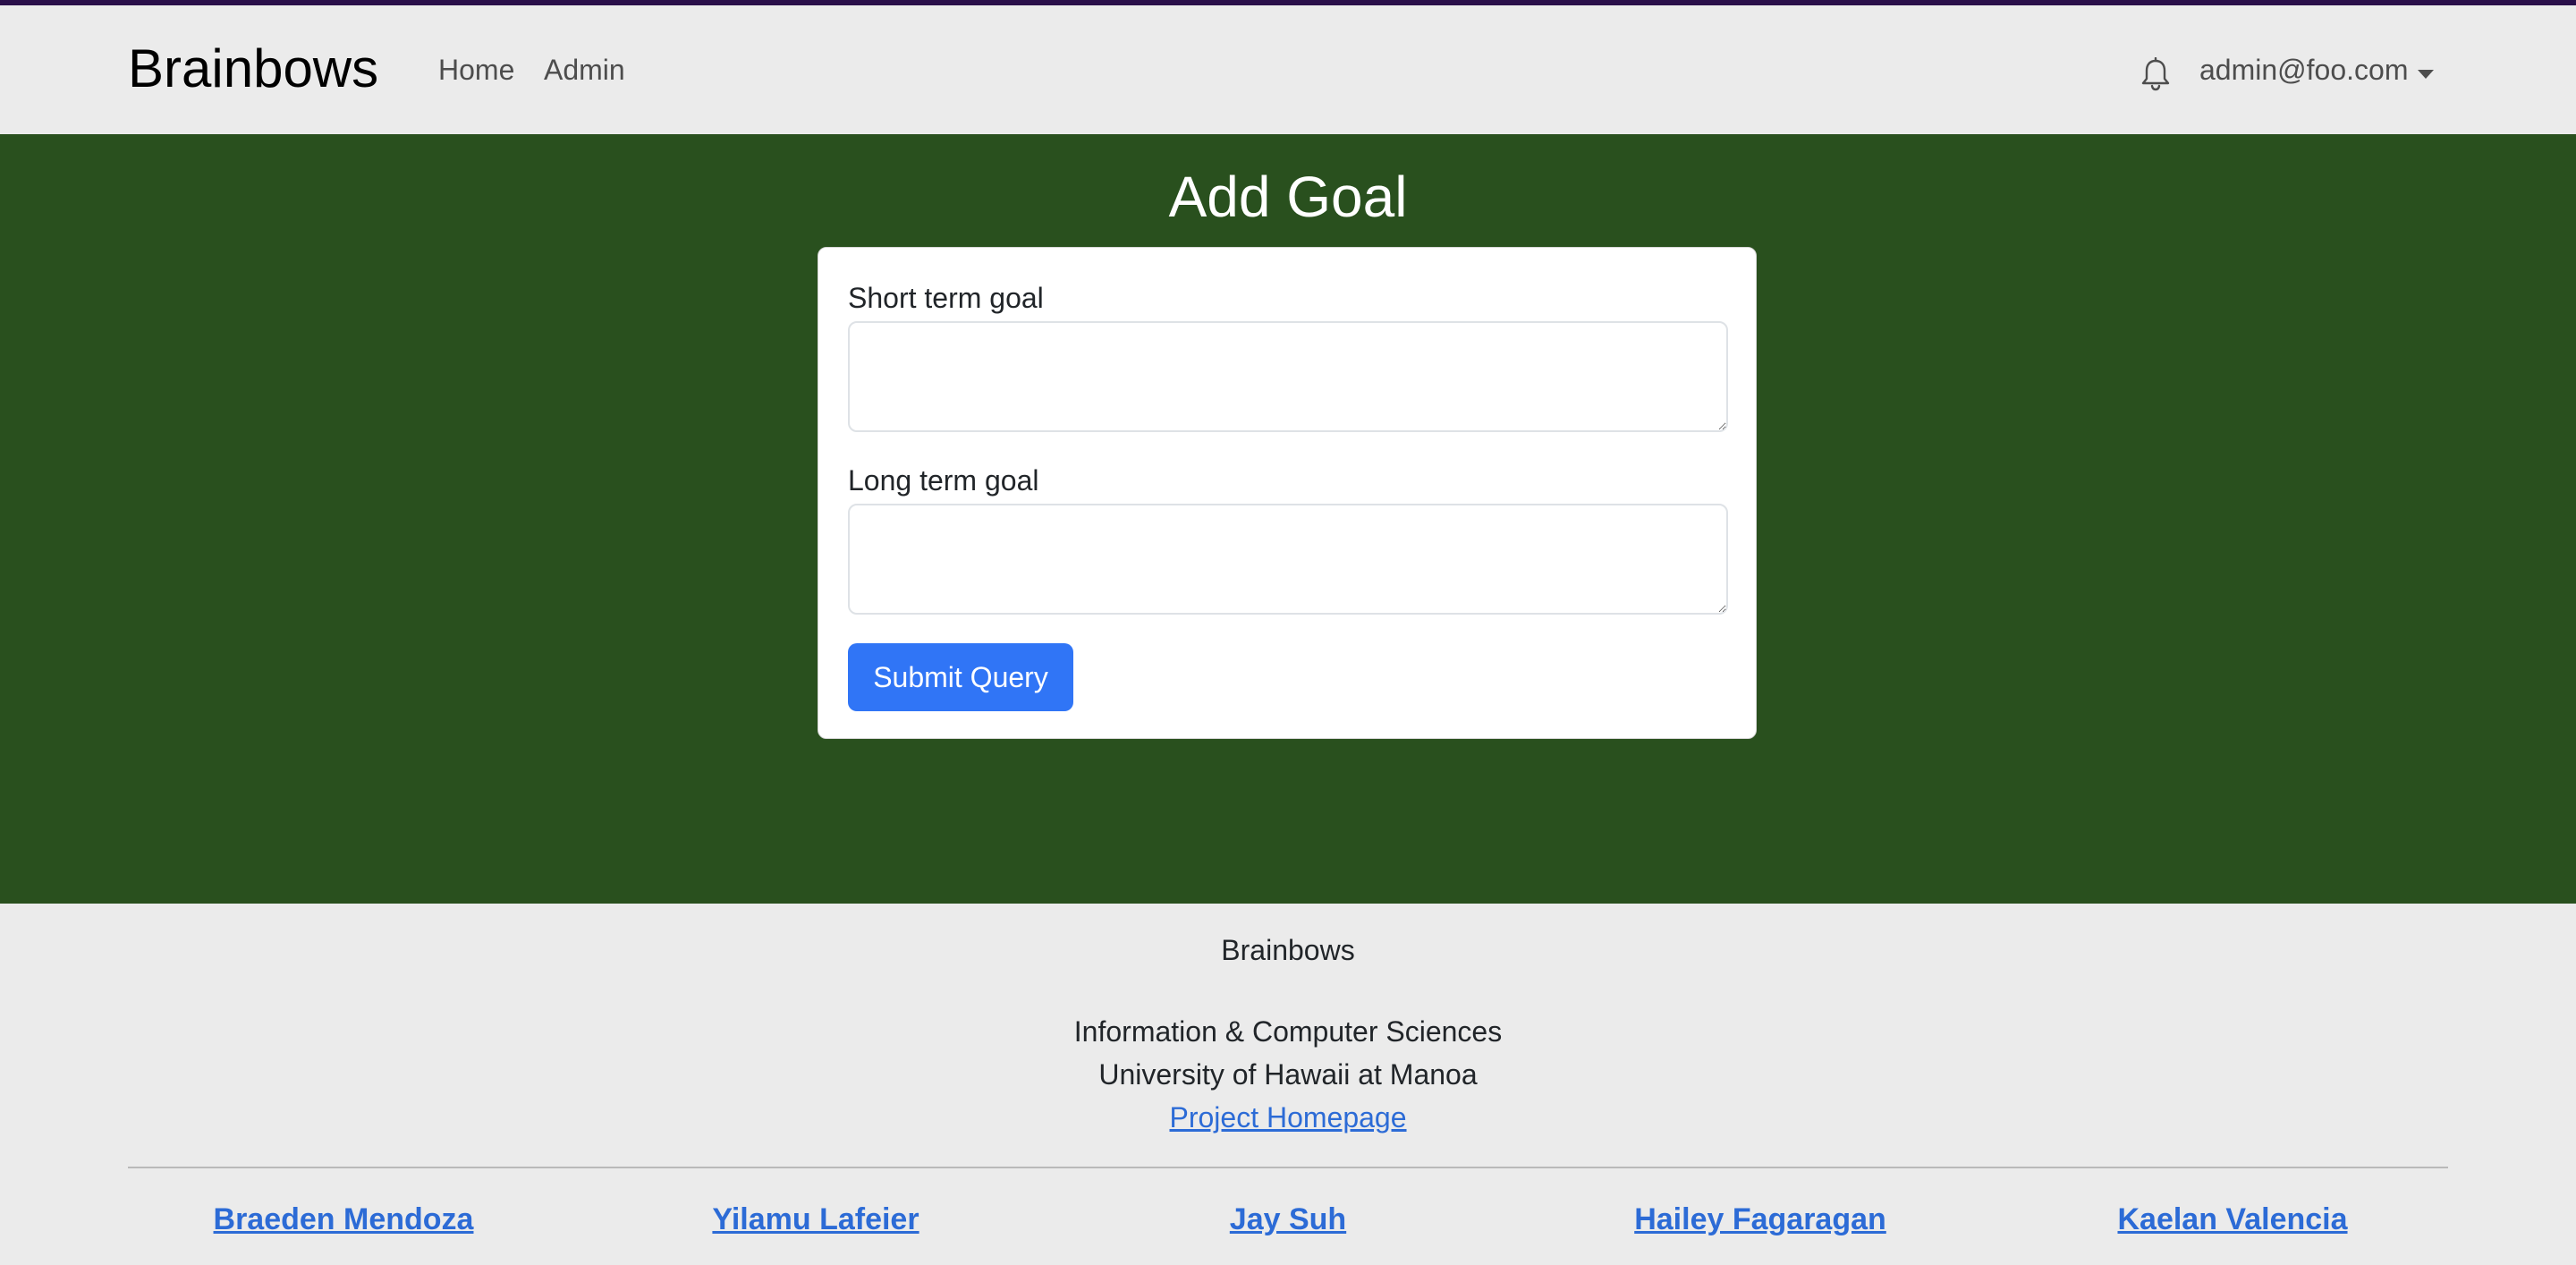 The height and width of the screenshot is (1265, 2576). What do you see at coordinates (1288, 376) in the screenshot?
I see `short-term-goal-field` at bounding box center [1288, 376].